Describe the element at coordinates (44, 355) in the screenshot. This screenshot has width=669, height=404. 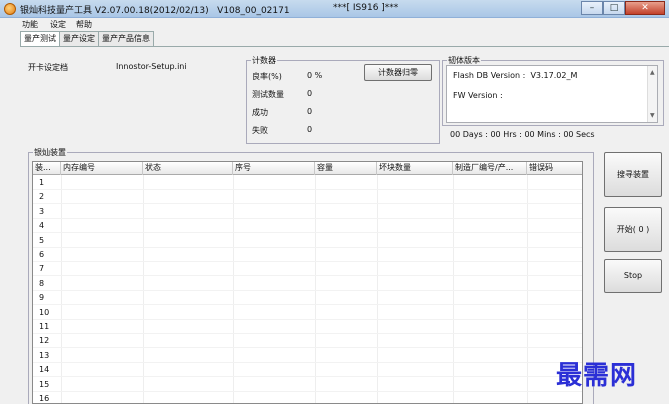
I see `row-number: 13` at that location.